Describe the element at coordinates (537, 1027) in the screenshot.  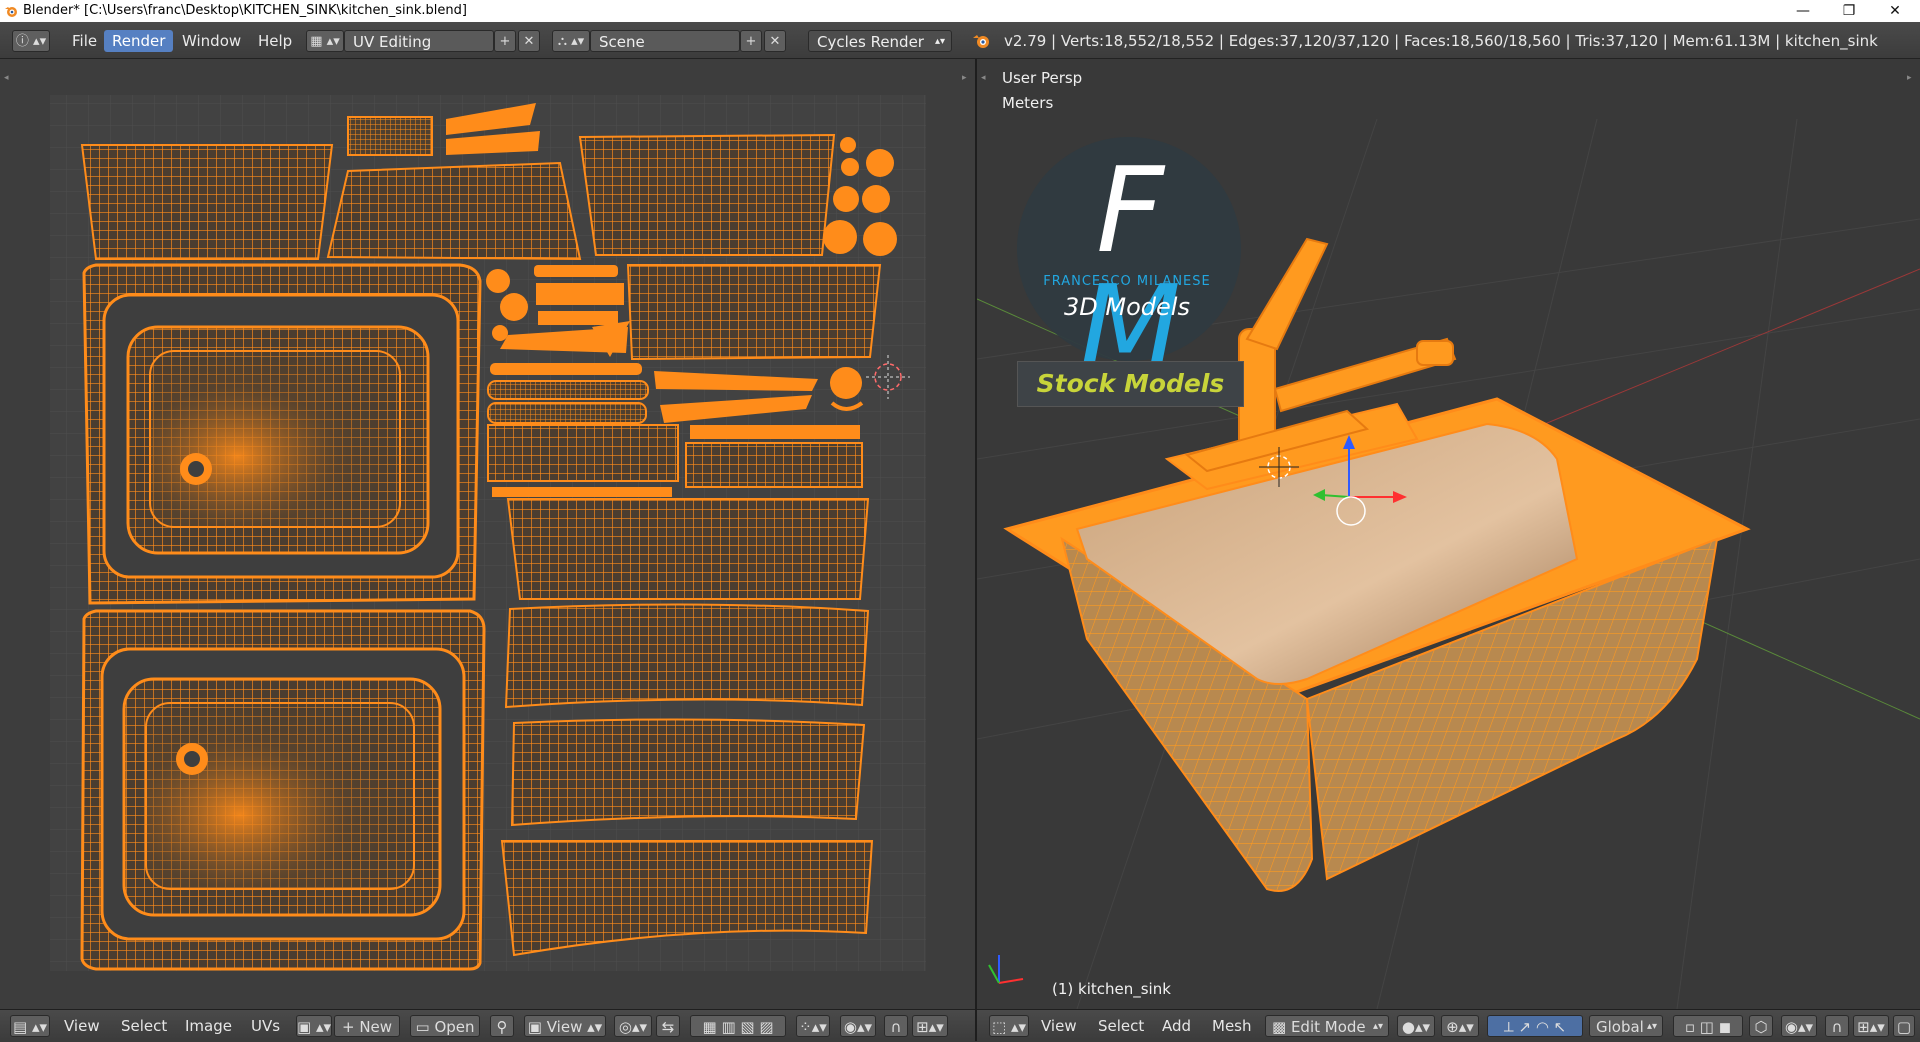
I see `image-mode-icon: ▣` at that location.